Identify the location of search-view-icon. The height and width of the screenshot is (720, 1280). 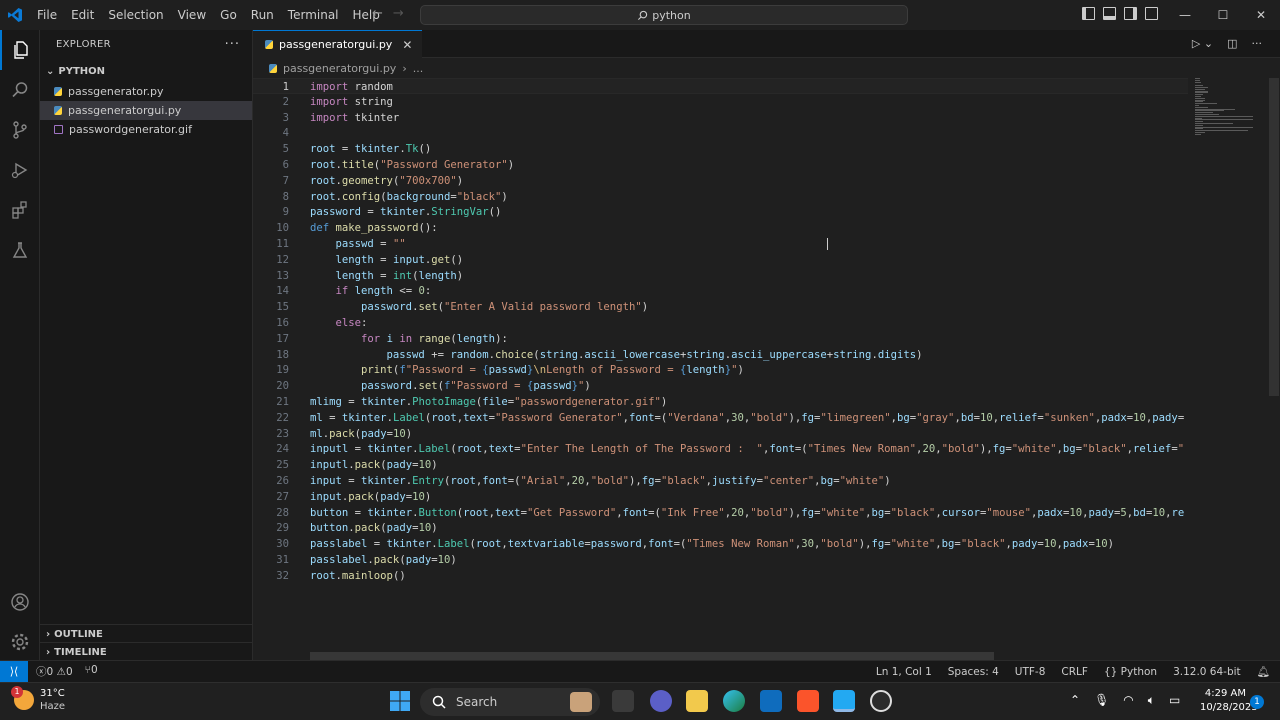
(20, 90).